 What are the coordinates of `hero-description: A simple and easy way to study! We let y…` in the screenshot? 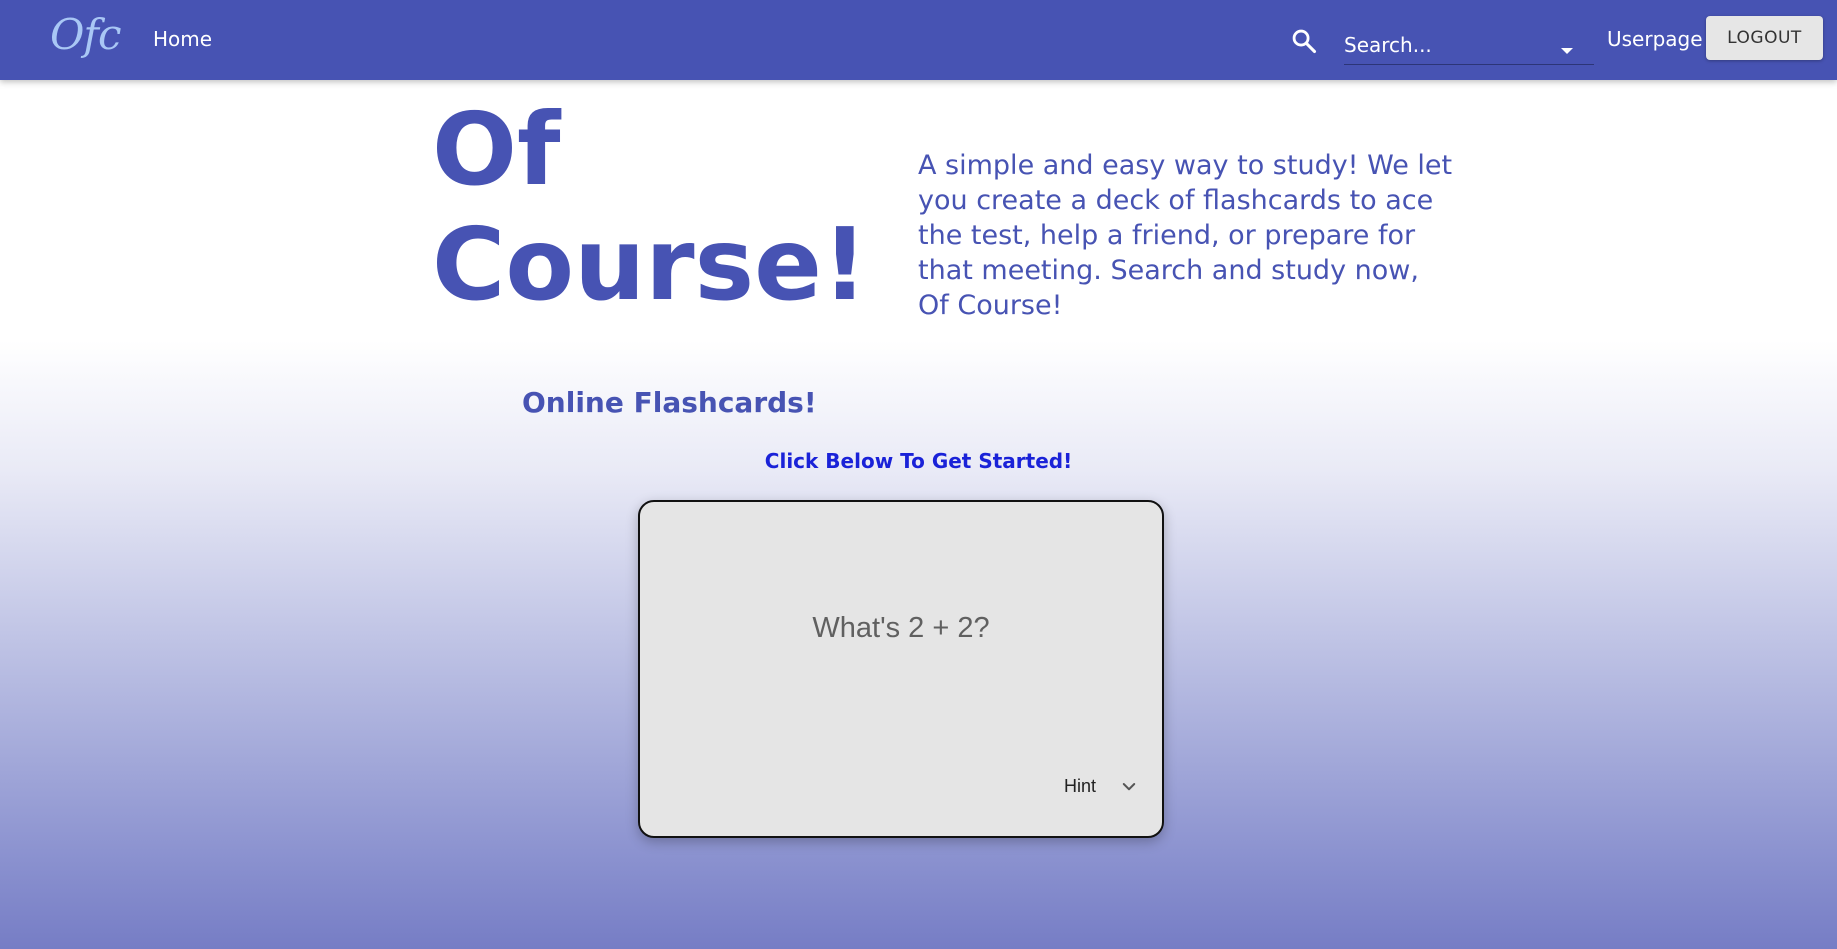 It's located at (1185, 235).